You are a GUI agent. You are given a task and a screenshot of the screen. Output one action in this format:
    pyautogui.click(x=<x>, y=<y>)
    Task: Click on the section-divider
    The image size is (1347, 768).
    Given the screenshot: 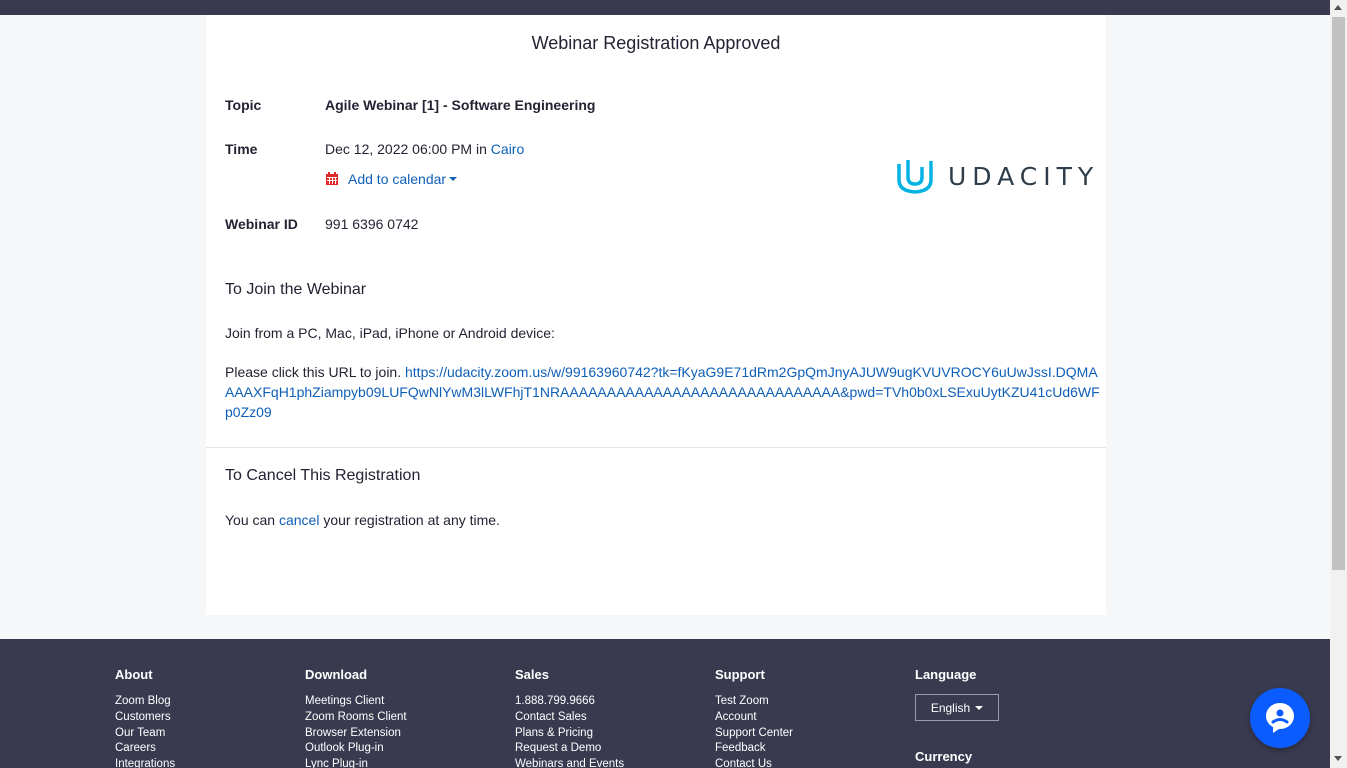 What is the action you would take?
    pyautogui.click(x=656, y=447)
    